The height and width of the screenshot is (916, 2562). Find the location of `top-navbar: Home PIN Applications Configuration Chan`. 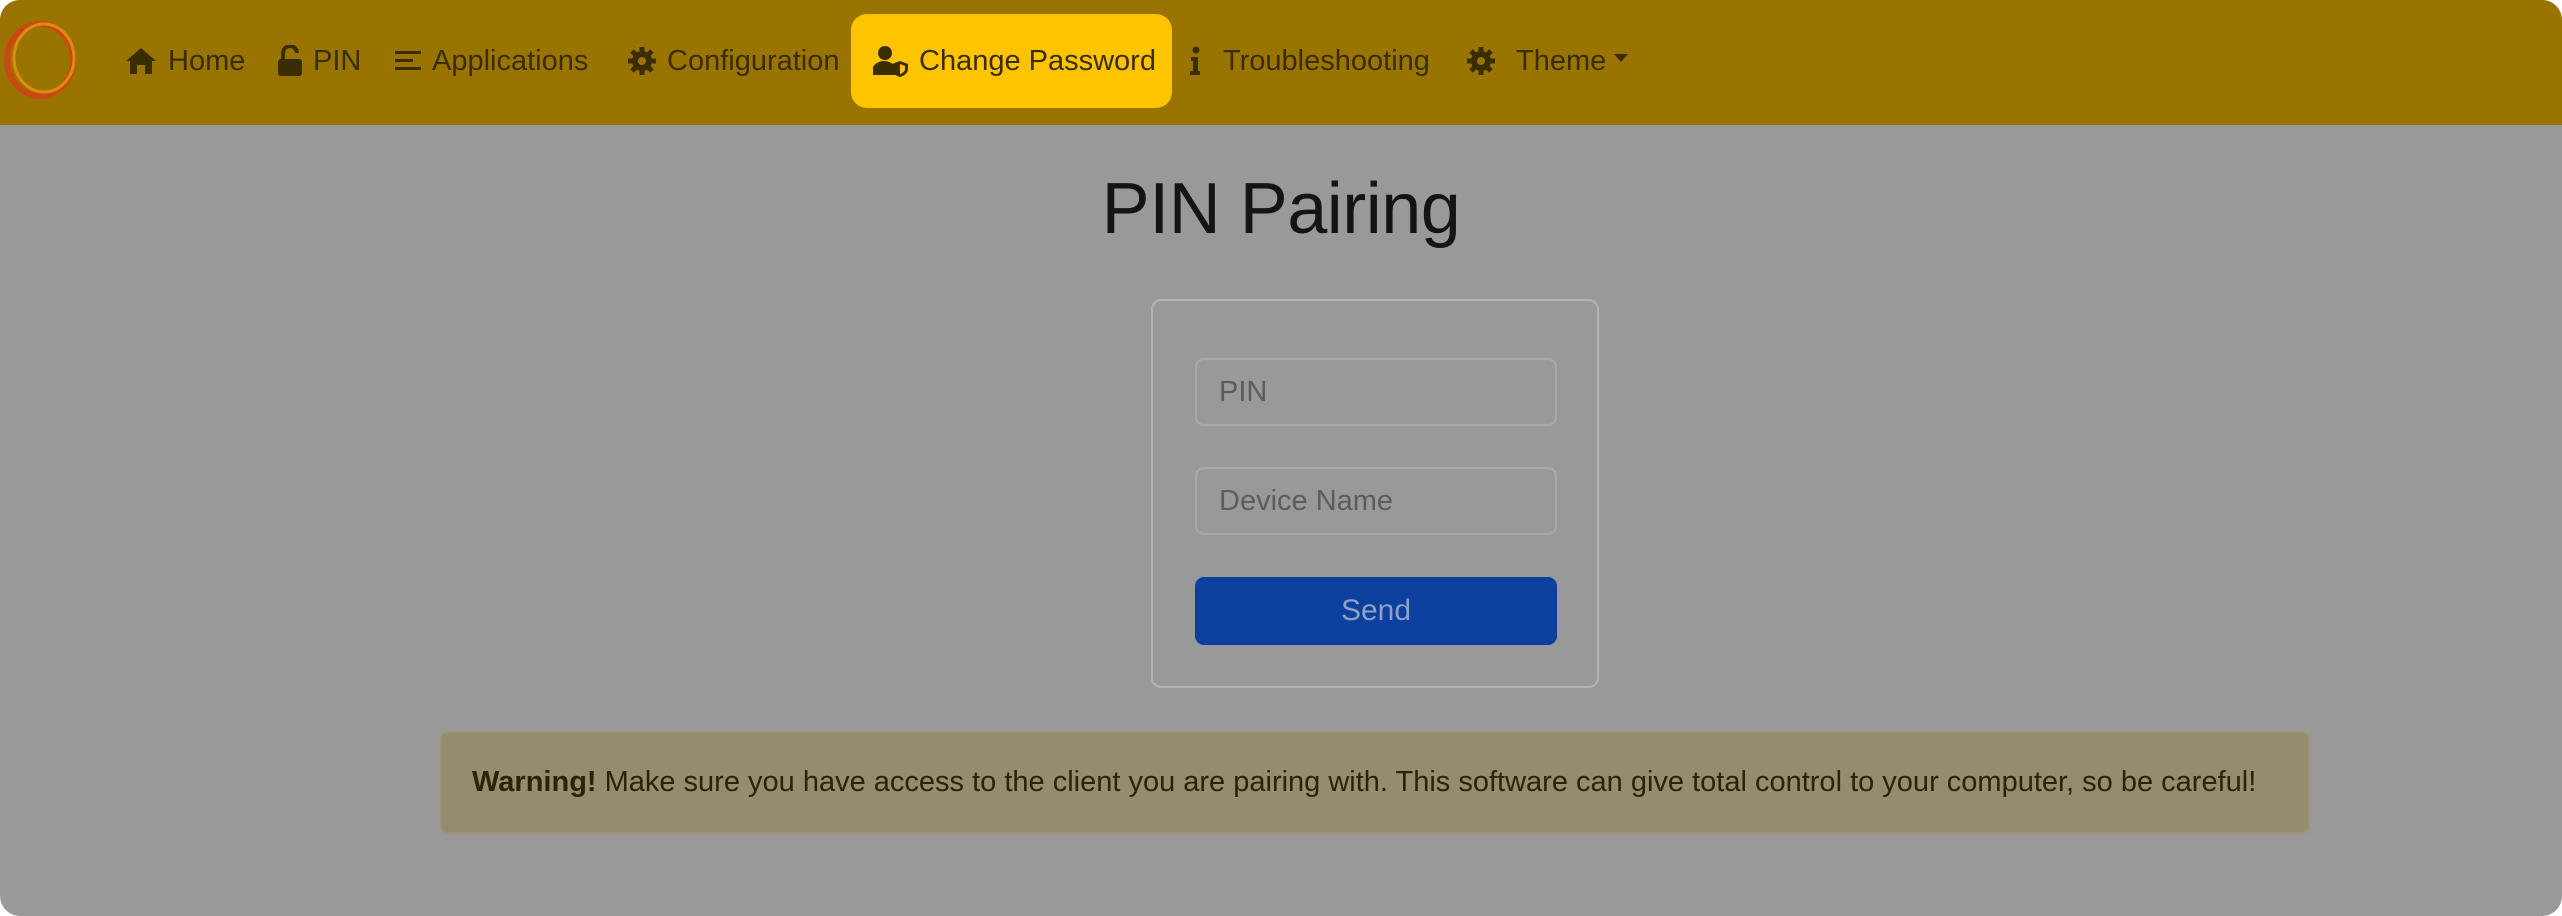

top-navbar: Home PIN Applications Configuration Chan is located at coordinates (1281, 62).